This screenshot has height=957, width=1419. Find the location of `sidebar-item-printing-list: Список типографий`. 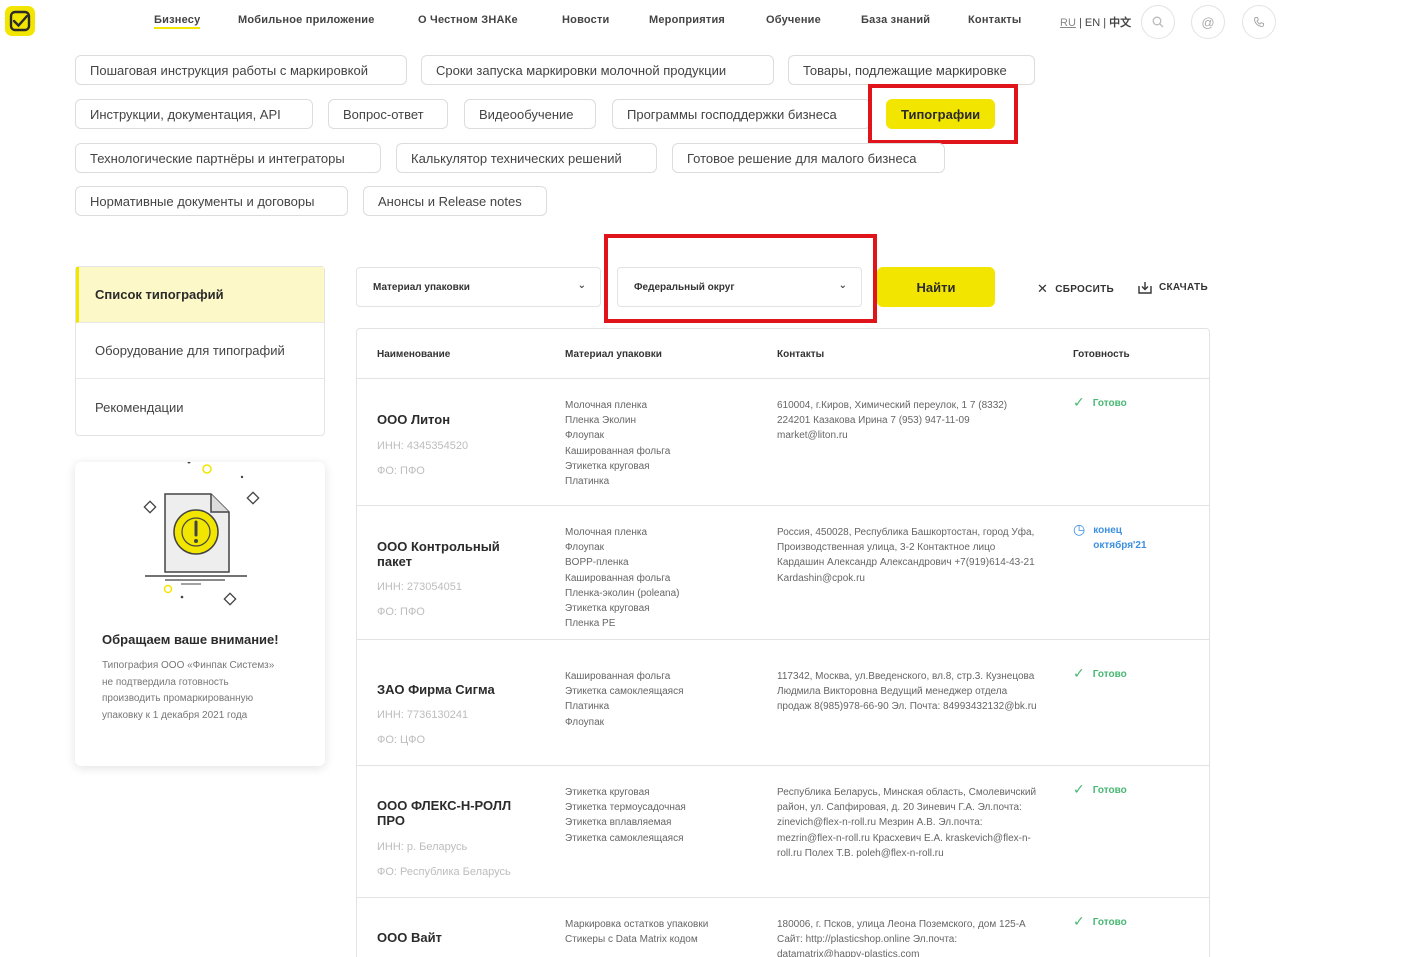

sidebar-item-printing-list: Список типографий is located at coordinates (200, 295).